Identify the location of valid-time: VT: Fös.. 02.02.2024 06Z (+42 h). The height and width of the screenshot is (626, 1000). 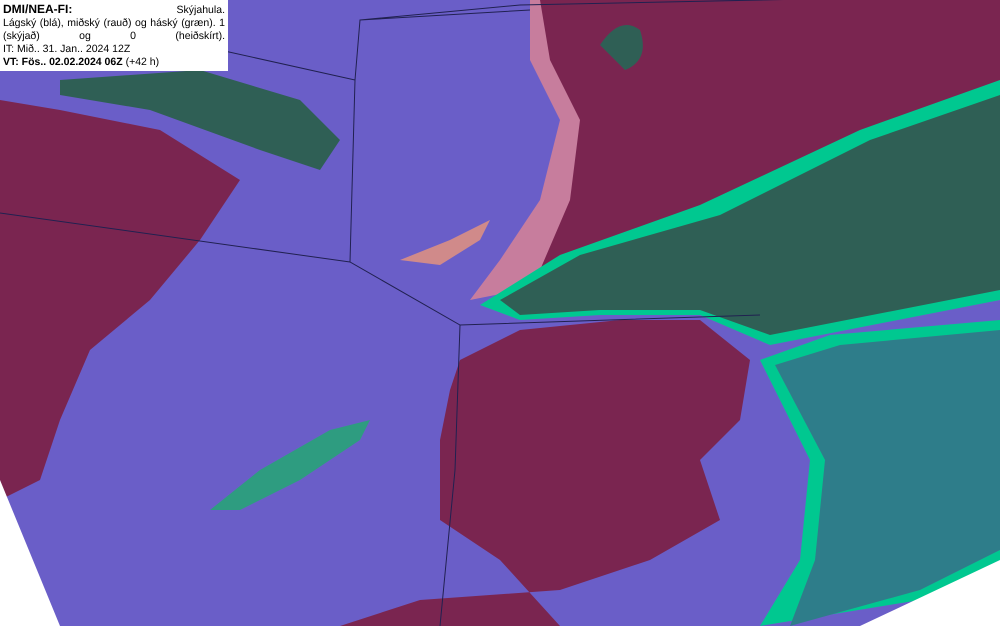
(81, 62).